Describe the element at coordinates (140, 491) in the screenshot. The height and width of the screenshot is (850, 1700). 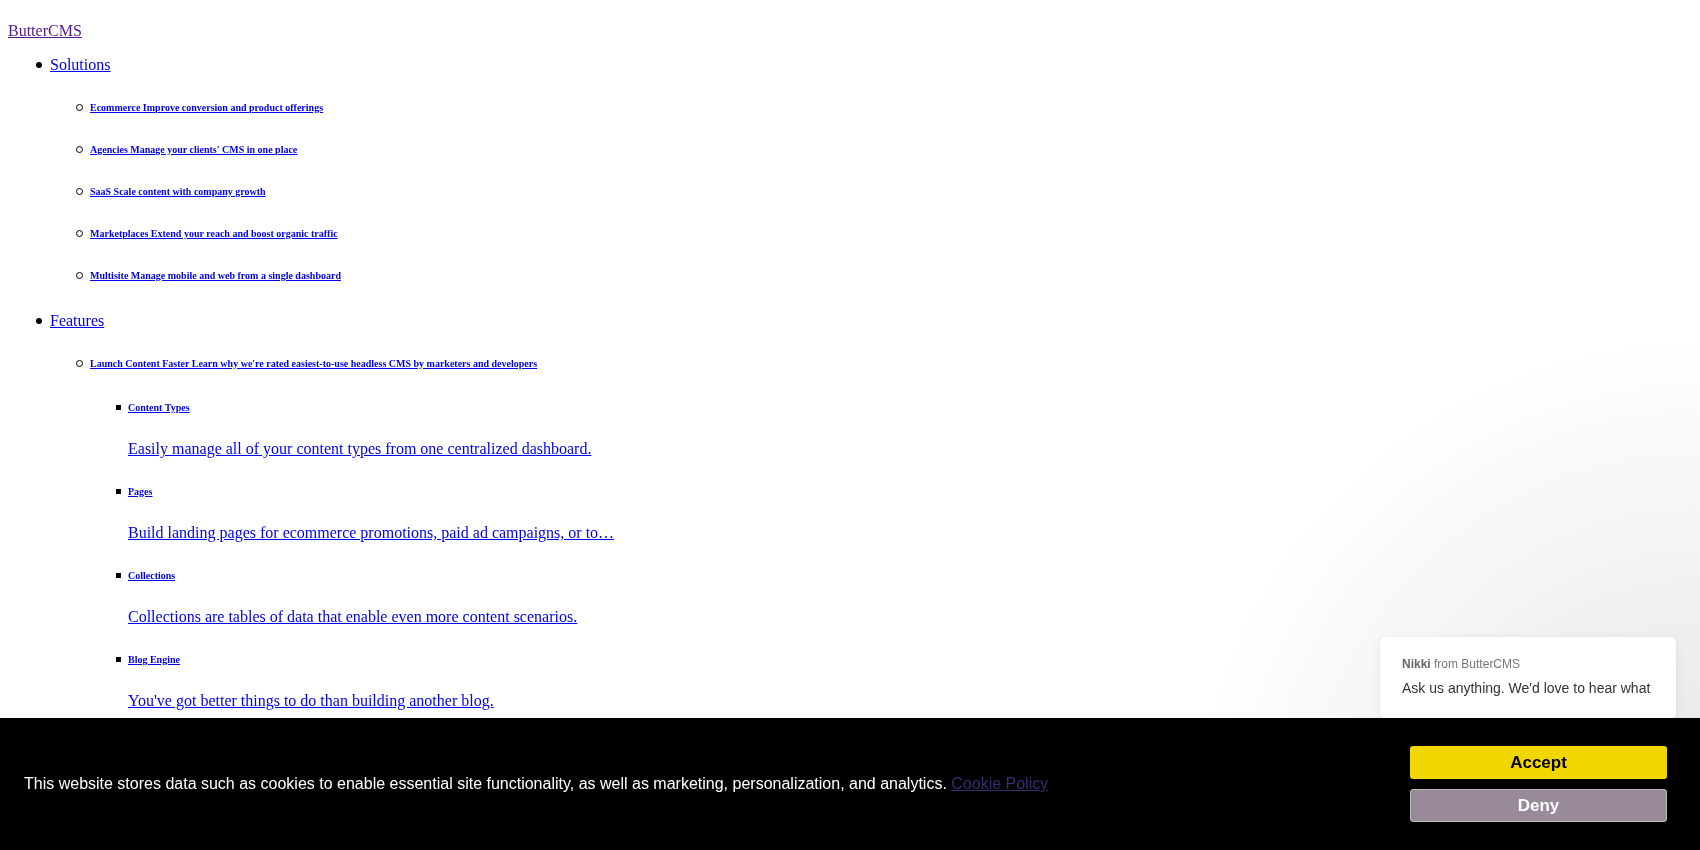
I see `nav-link: Pages` at that location.